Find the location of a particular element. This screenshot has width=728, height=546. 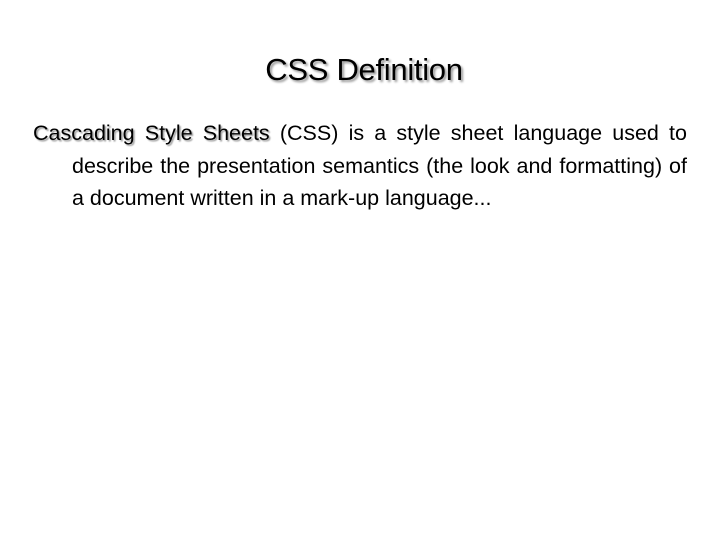

defined-term: Cascading Style Sheets is located at coordinates (151, 133).